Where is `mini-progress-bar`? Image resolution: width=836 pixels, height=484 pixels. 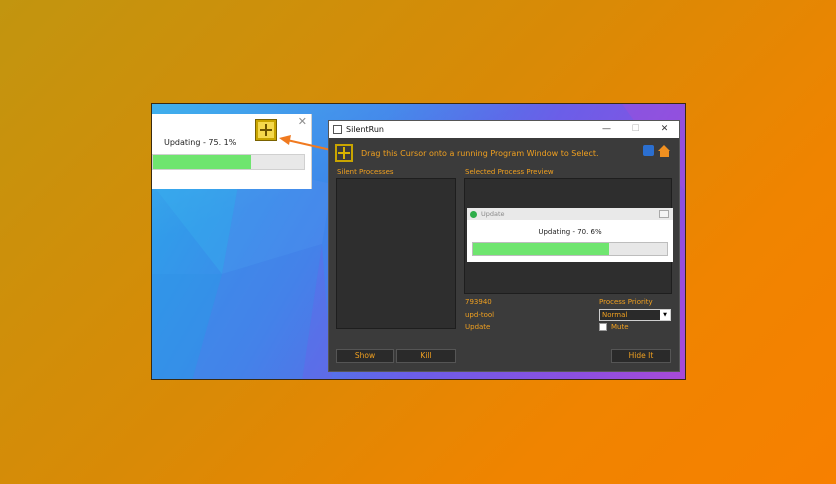 mini-progress-bar is located at coordinates (228, 162).